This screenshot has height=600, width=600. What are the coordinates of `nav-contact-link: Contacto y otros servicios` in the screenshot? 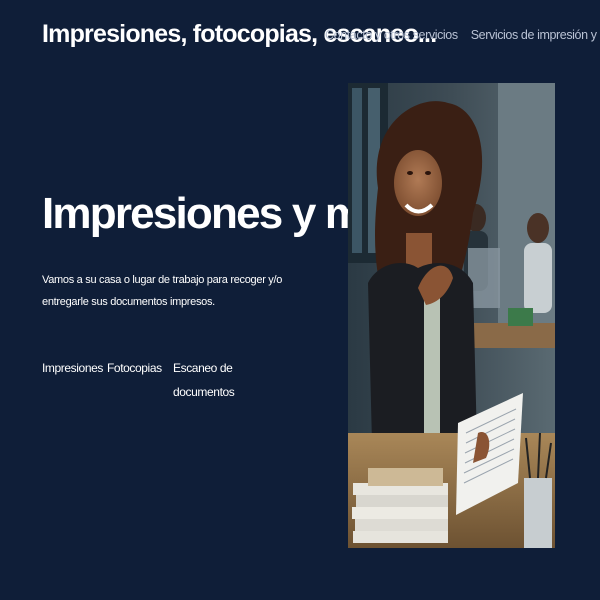 It's located at (391, 35).